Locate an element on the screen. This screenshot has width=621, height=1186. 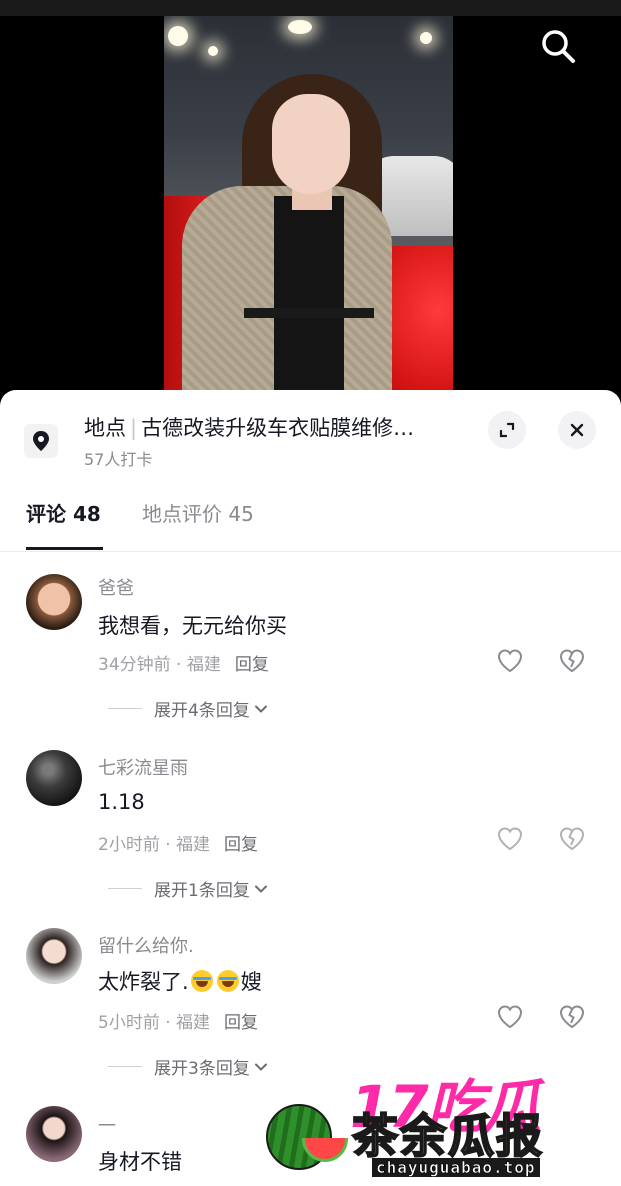
location-header: 地点 | 古德改装升级车衣贴膜维修… 57人打卡 is located at coordinates (310, 432).